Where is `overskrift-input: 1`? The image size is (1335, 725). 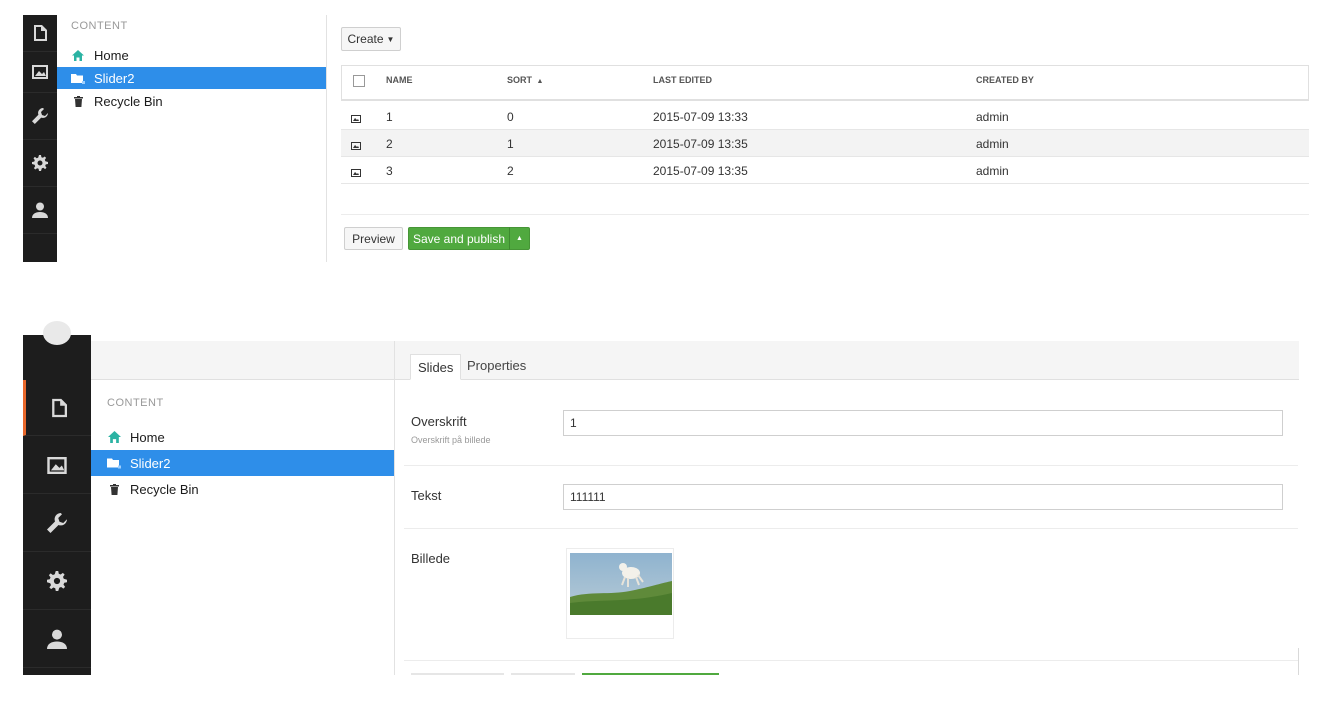
overskrift-input: 1 is located at coordinates (923, 423).